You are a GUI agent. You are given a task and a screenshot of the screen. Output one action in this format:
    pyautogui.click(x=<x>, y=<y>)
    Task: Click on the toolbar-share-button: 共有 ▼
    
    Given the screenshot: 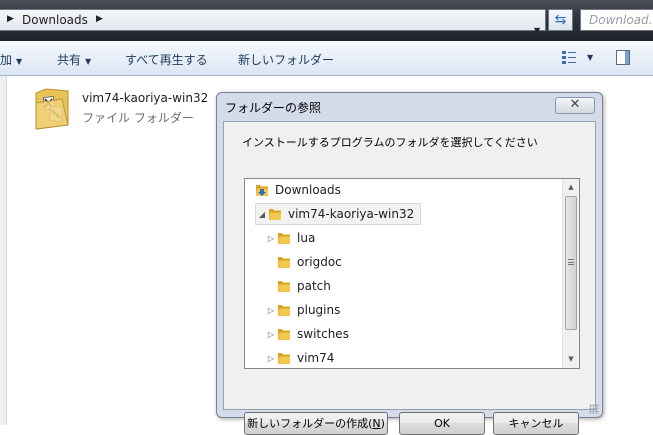 What is the action you would take?
    pyautogui.click(x=74, y=59)
    